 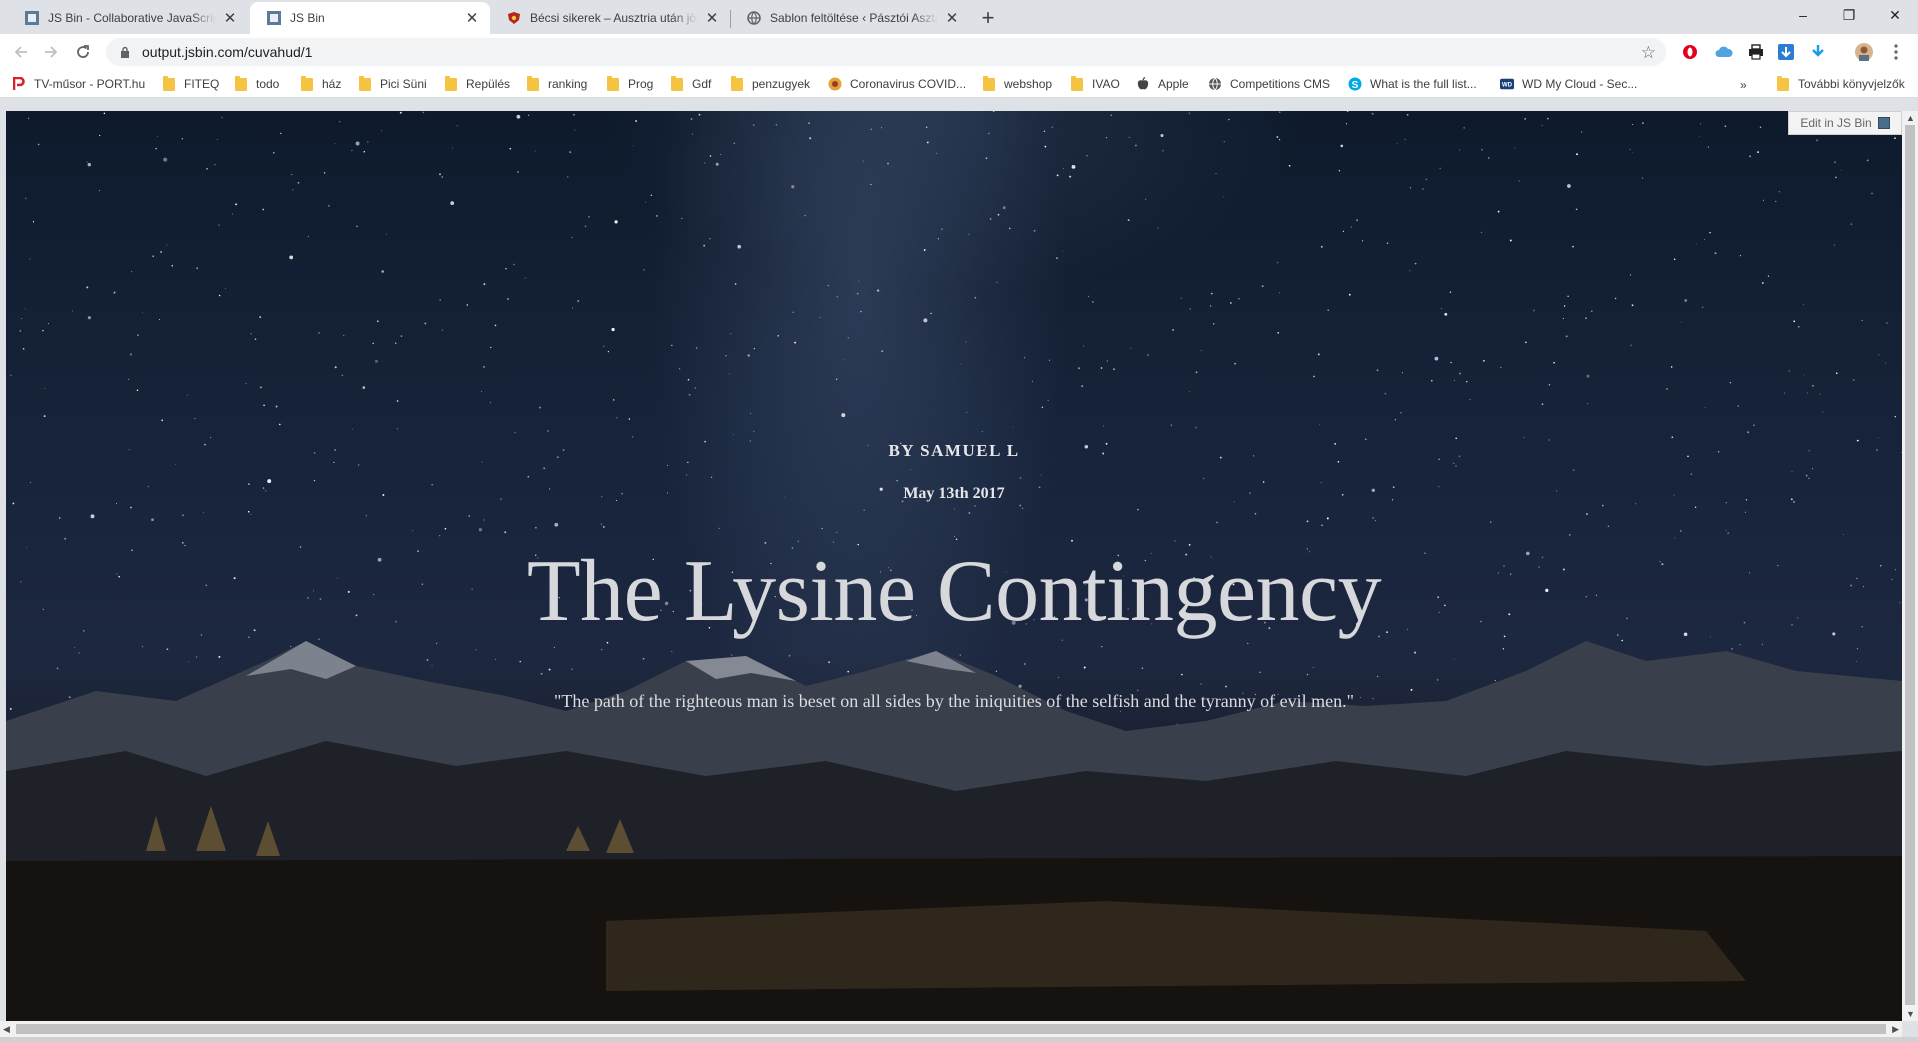 I want to click on bookmark-label: Repülés, so click(x=488, y=84).